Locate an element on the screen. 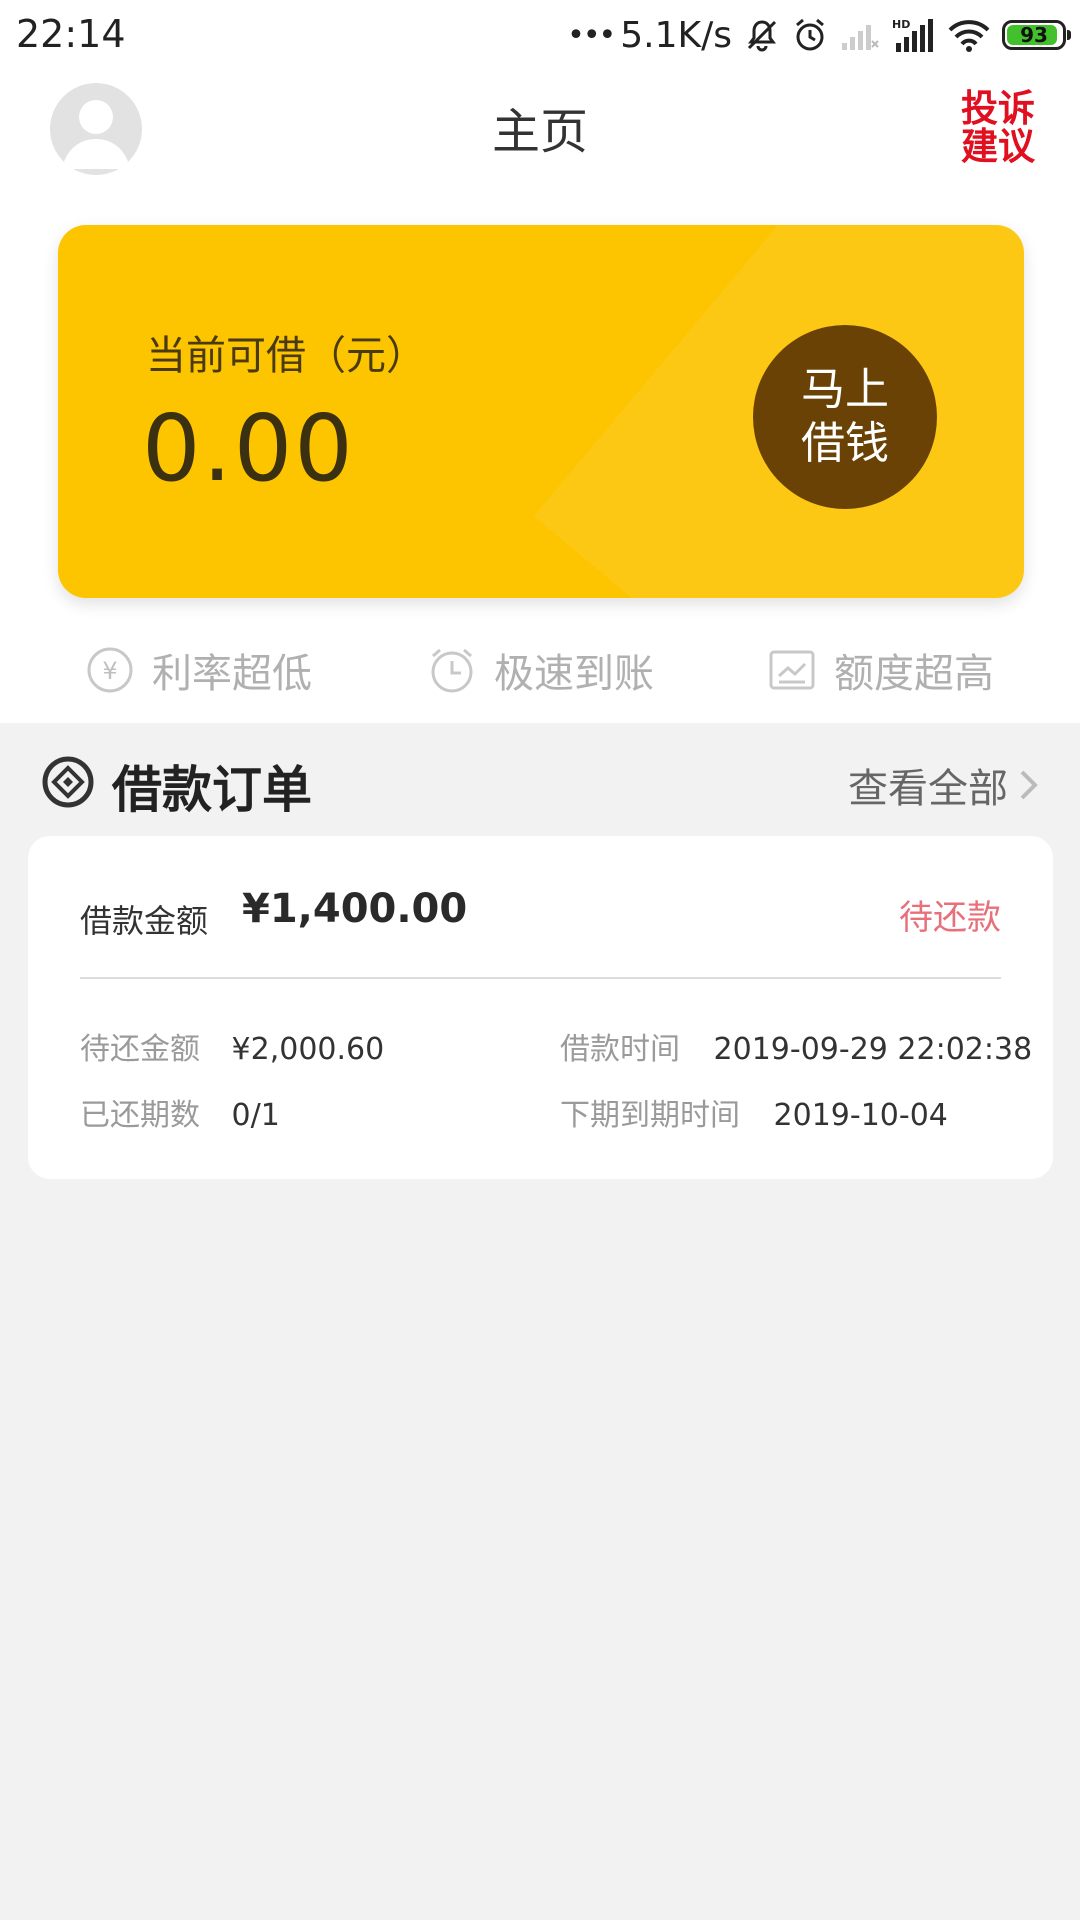 The image size is (1080, 1920). due-amount: ¥2,000.60 is located at coordinates (308, 1049).